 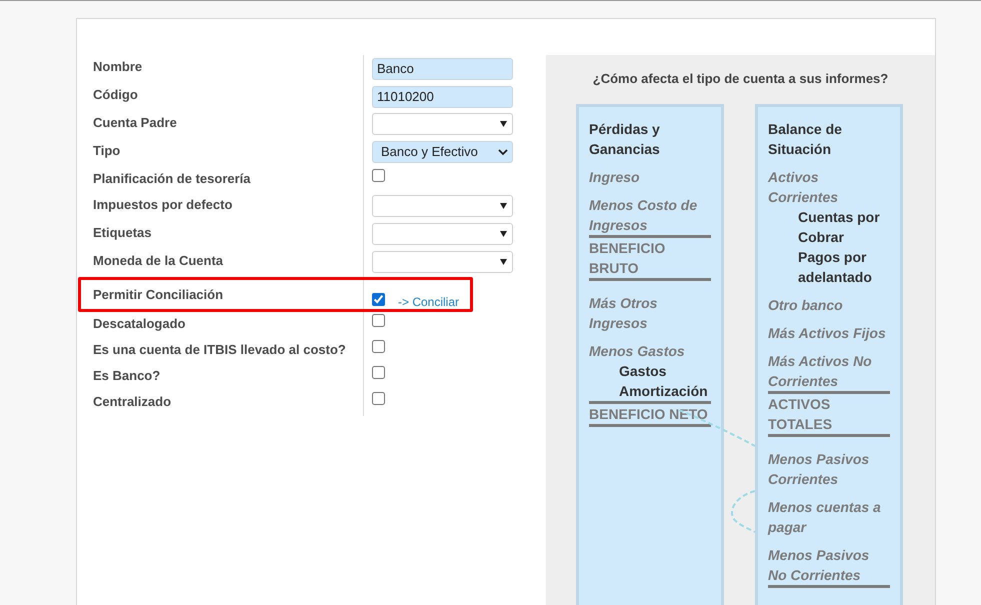 I want to click on report-total: BENEFICIO BRUTO, so click(x=650, y=257).